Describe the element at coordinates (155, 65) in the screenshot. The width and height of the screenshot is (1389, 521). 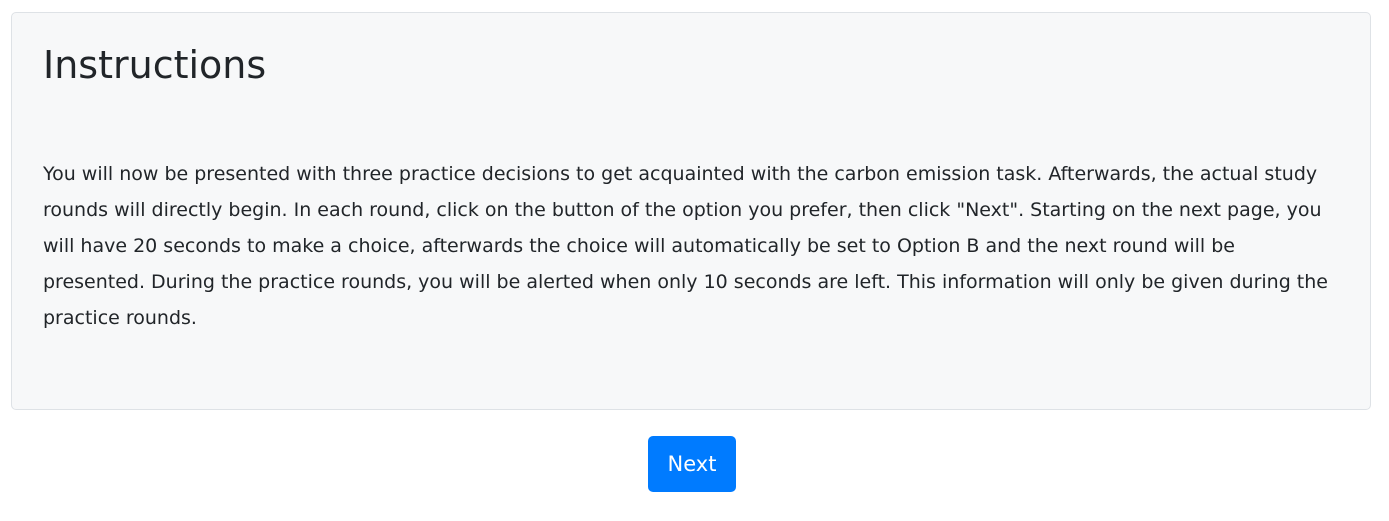
I see `page-title: Instructions` at that location.